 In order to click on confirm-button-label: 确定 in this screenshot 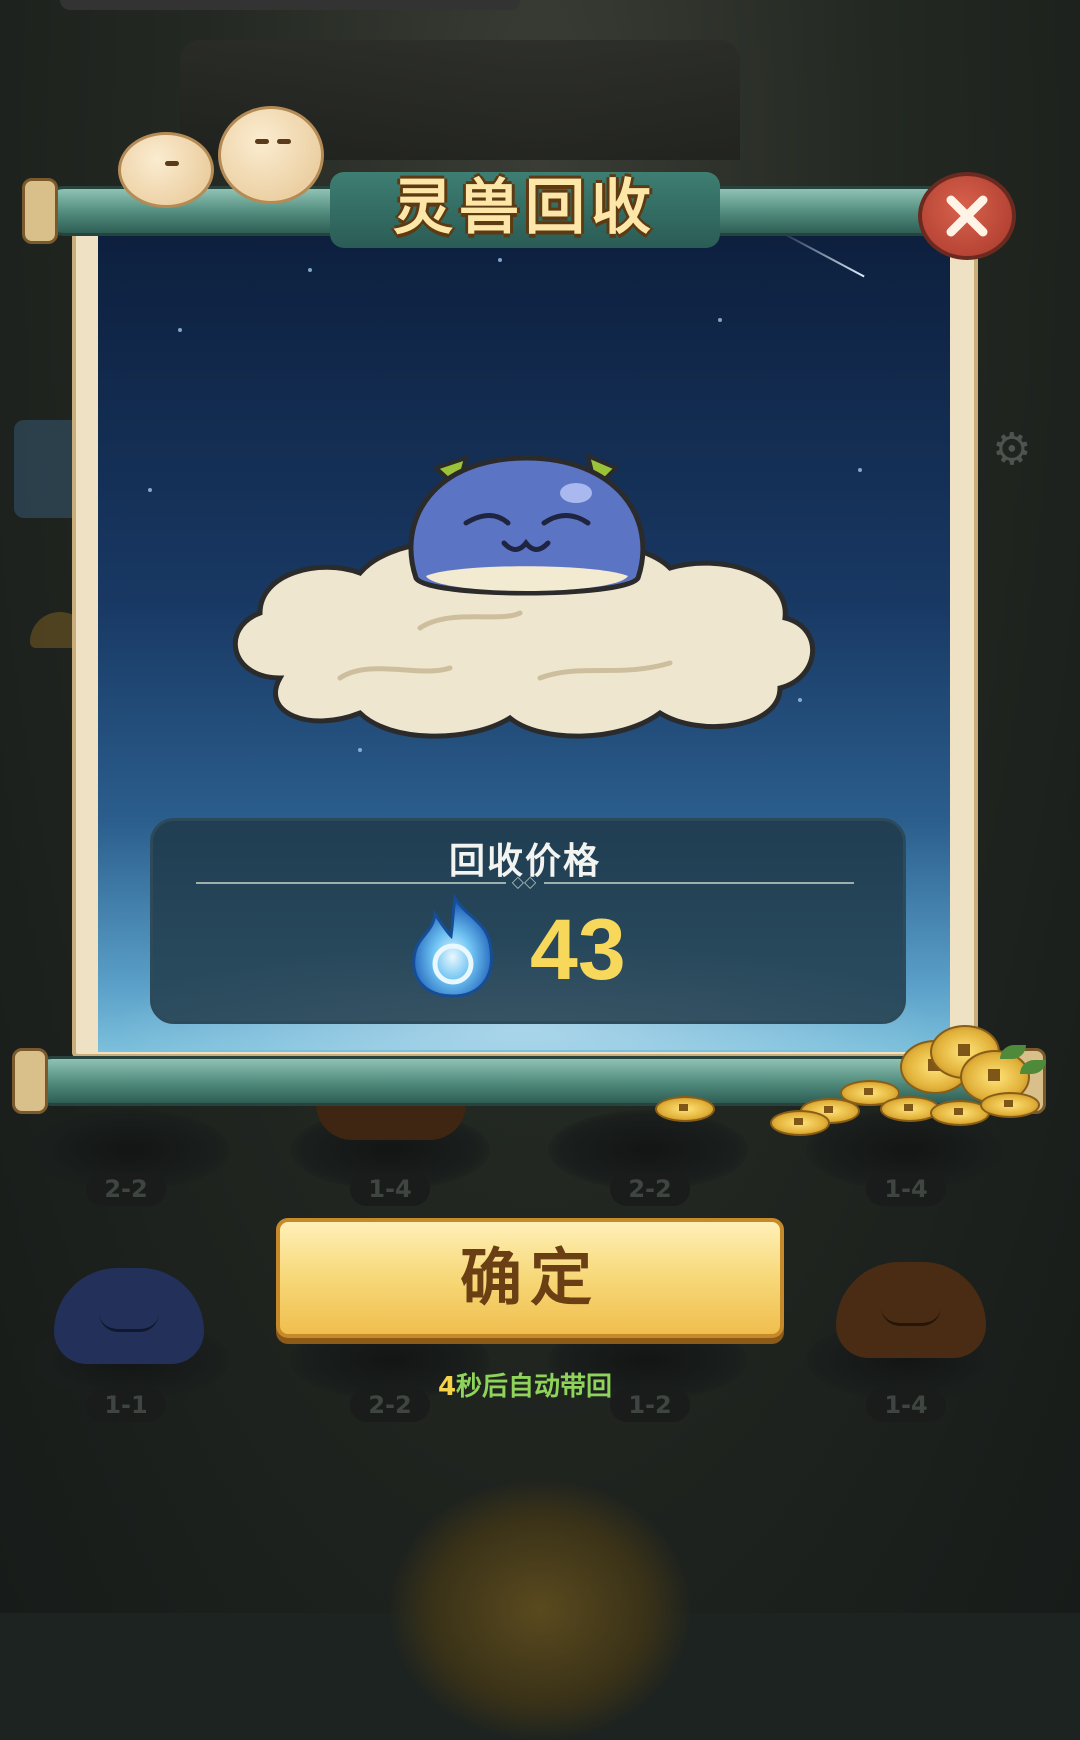, I will do `click(529, 1277)`.